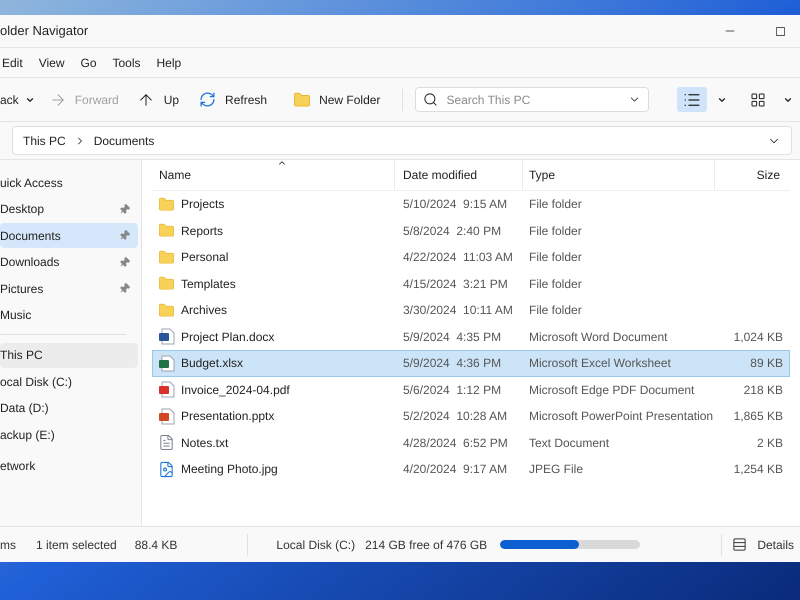 This screenshot has height=600, width=800. What do you see at coordinates (455, 443) in the screenshot?
I see `date-cell-text: 4/28/2024 6:52 PM` at bounding box center [455, 443].